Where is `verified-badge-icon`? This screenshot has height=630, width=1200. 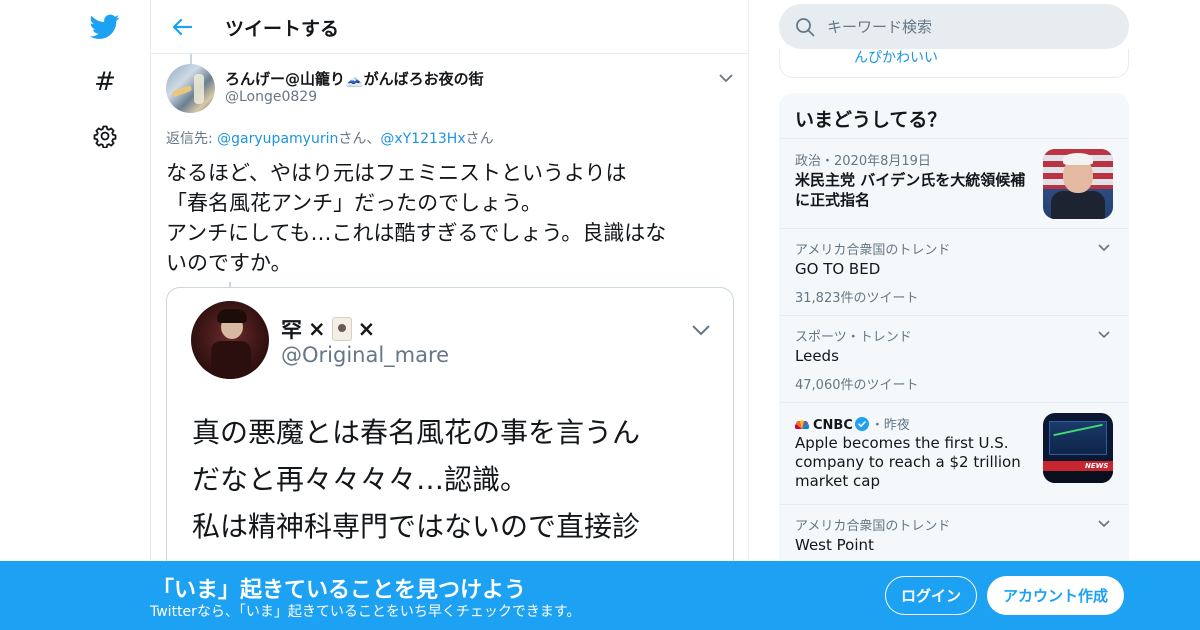
verified-badge-icon is located at coordinates (861, 424).